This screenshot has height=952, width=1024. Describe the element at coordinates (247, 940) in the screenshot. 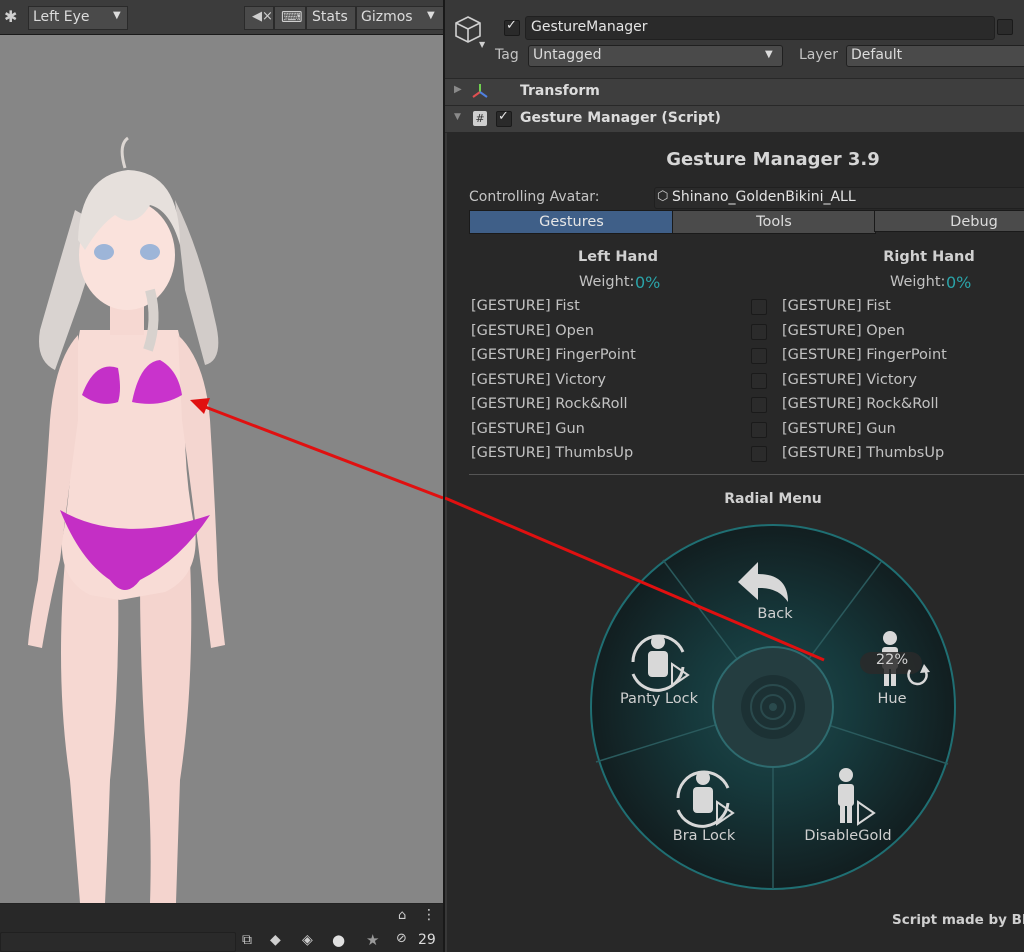

I see `scene-link-icon: ⧉` at that location.